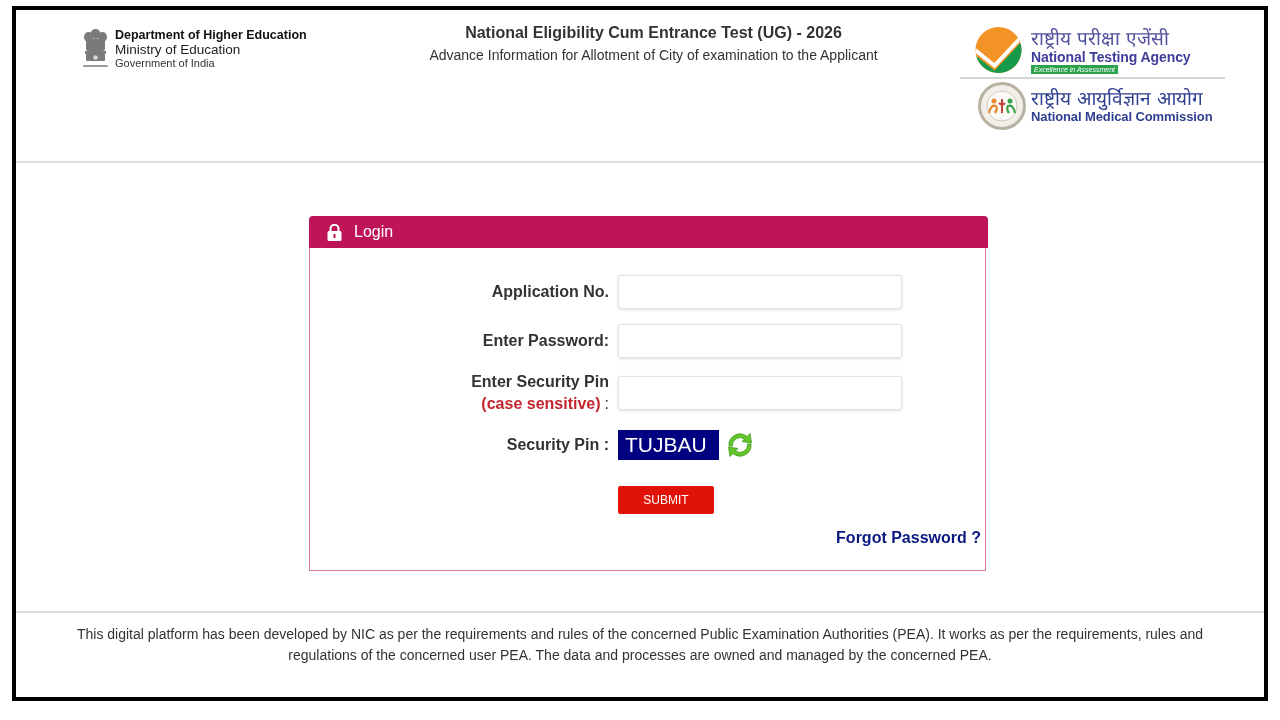  Describe the element at coordinates (165, 63) in the screenshot. I see `government-name: Government of India` at that location.